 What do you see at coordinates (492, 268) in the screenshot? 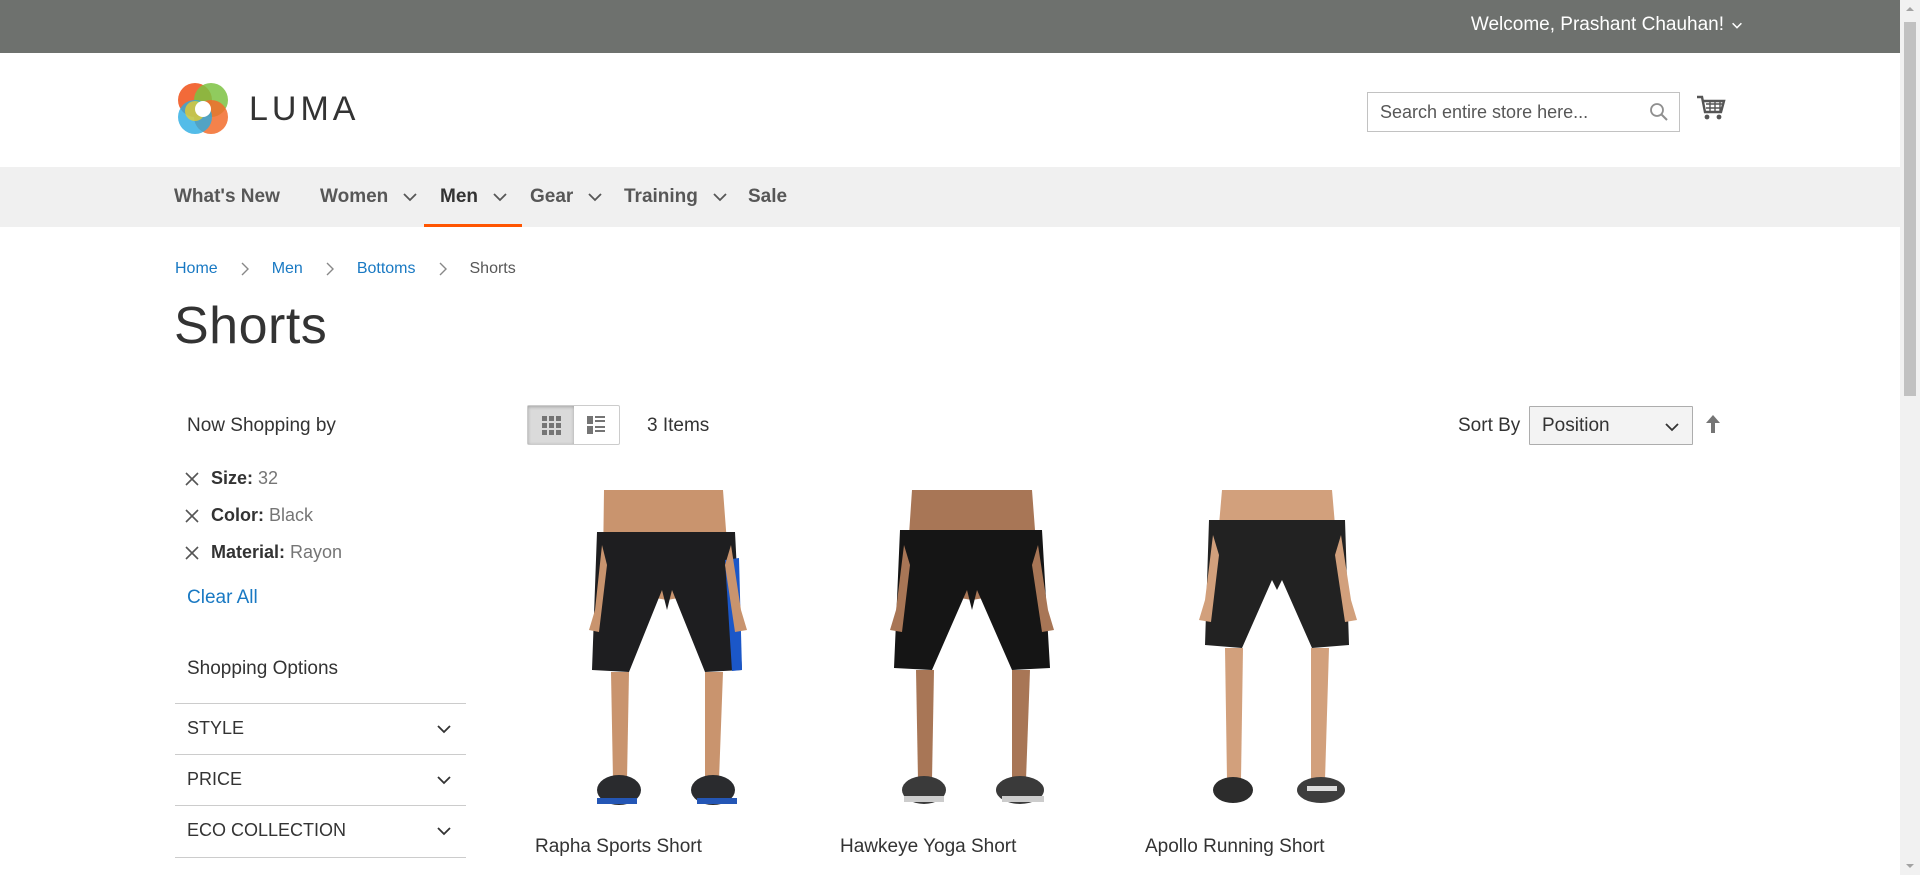
I see `breadcrumb-current: Shorts` at bounding box center [492, 268].